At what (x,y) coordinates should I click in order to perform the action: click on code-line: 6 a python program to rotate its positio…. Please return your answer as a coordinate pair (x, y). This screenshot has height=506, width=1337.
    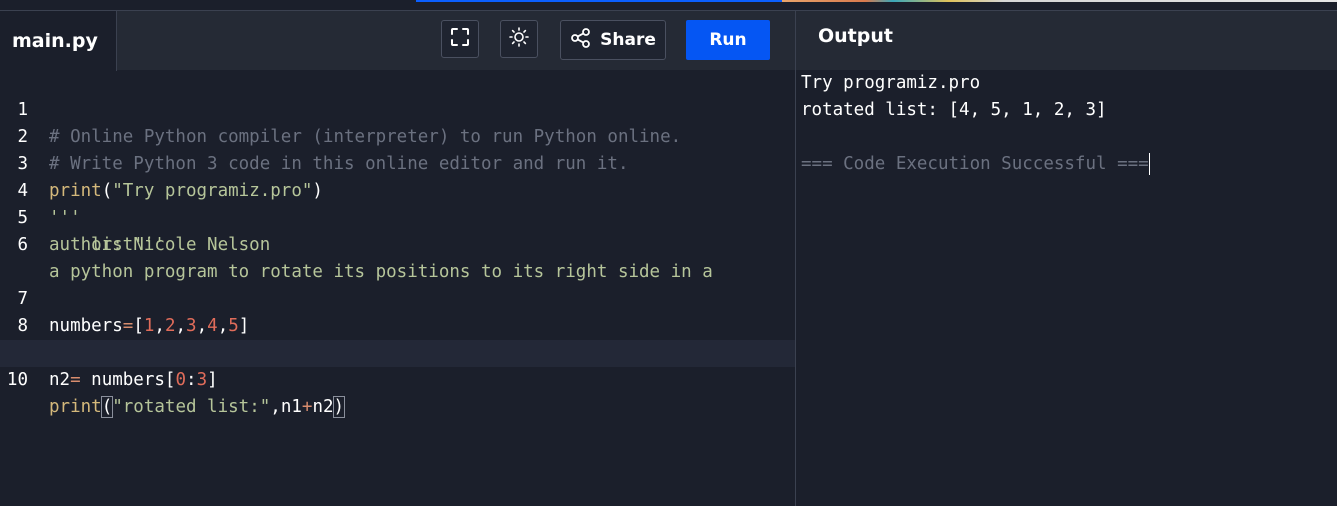
    Looking at the image, I should click on (397, 243).